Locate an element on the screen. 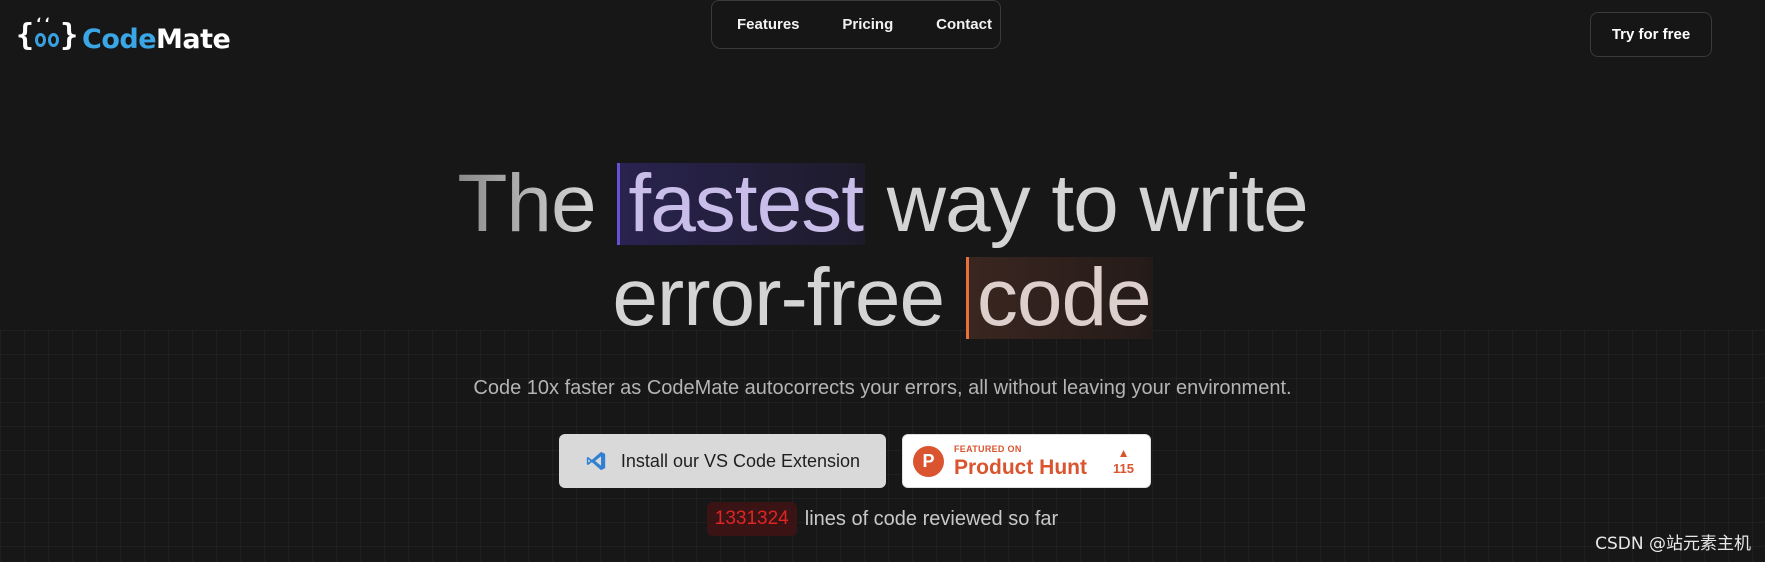 This screenshot has height=562, width=1765. headline-word-the: The is located at coordinates (526, 203).